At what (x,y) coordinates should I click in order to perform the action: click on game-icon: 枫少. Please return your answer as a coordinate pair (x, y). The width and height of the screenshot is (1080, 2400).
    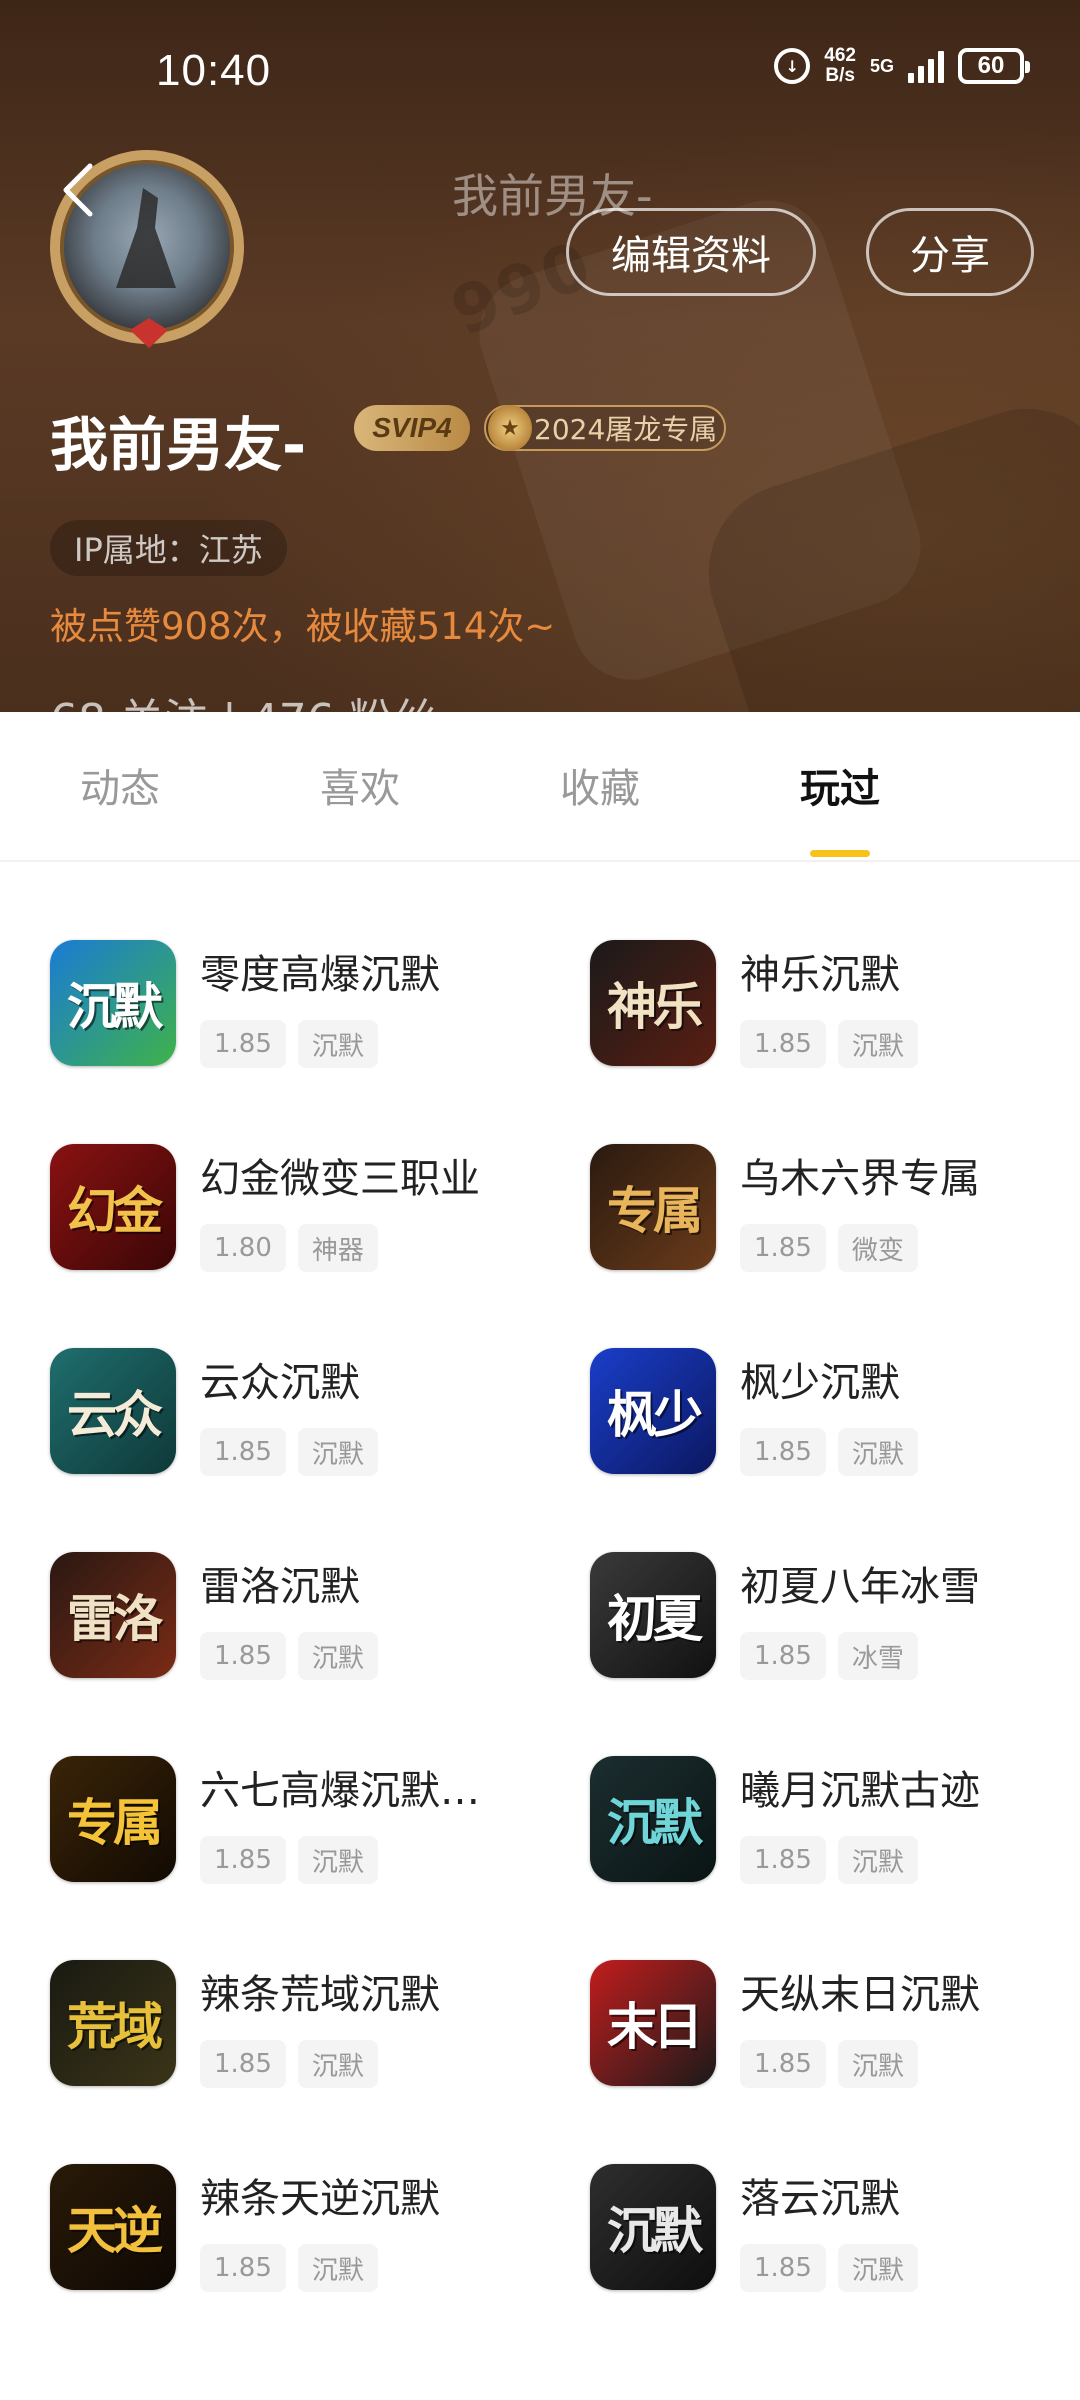
    Looking at the image, I should click on (653, 1411).